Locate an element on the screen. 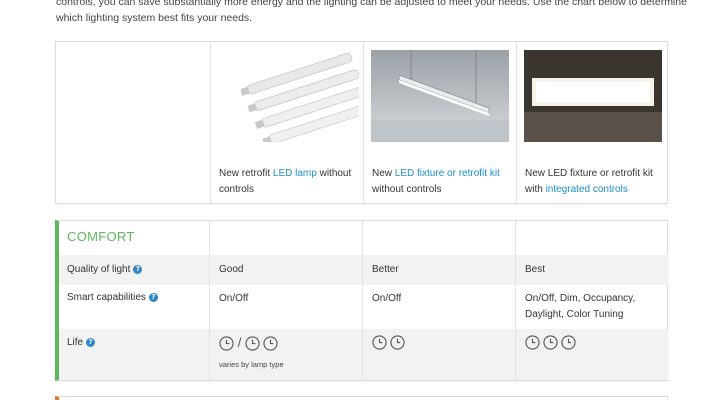 The width and height of the screenshot is (720, 400). product-column-led-lamp: New retrofit LED lamp without controls is located at coordinates (286, 122).